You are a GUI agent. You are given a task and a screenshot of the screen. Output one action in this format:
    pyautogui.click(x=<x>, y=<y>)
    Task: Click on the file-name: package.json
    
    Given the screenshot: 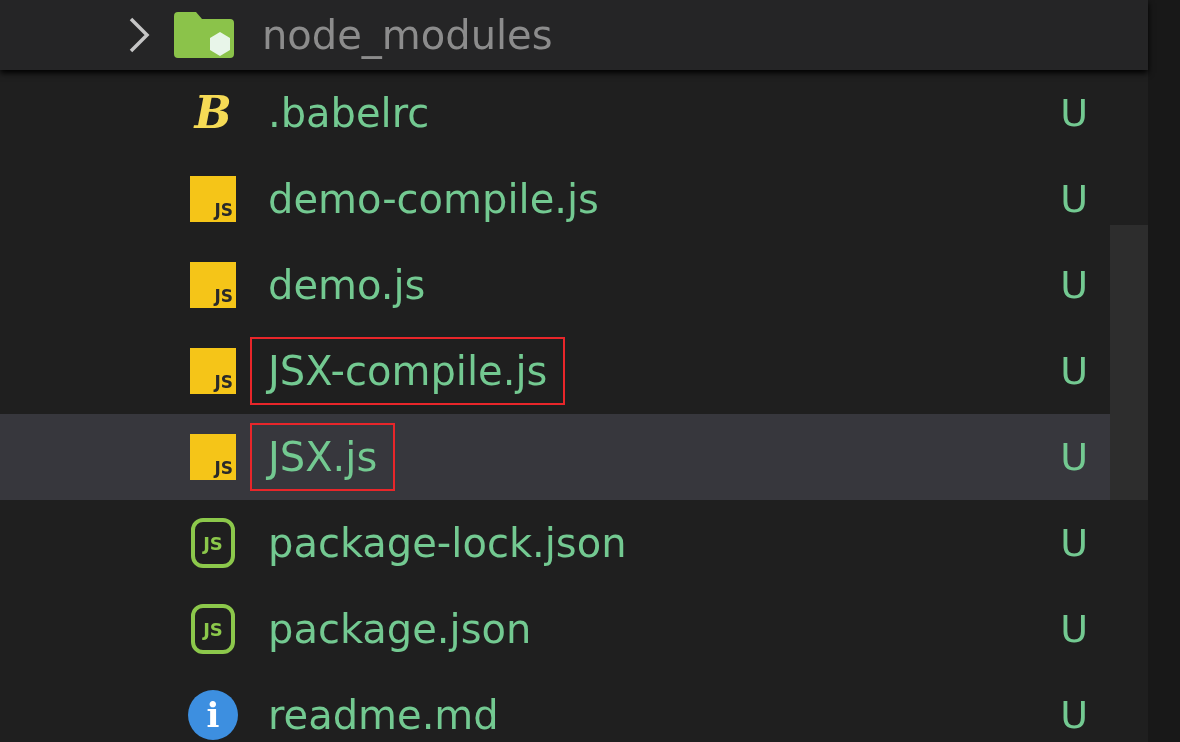 What is the action you would take?
    pyautogui.click(x=400, y=629)
    